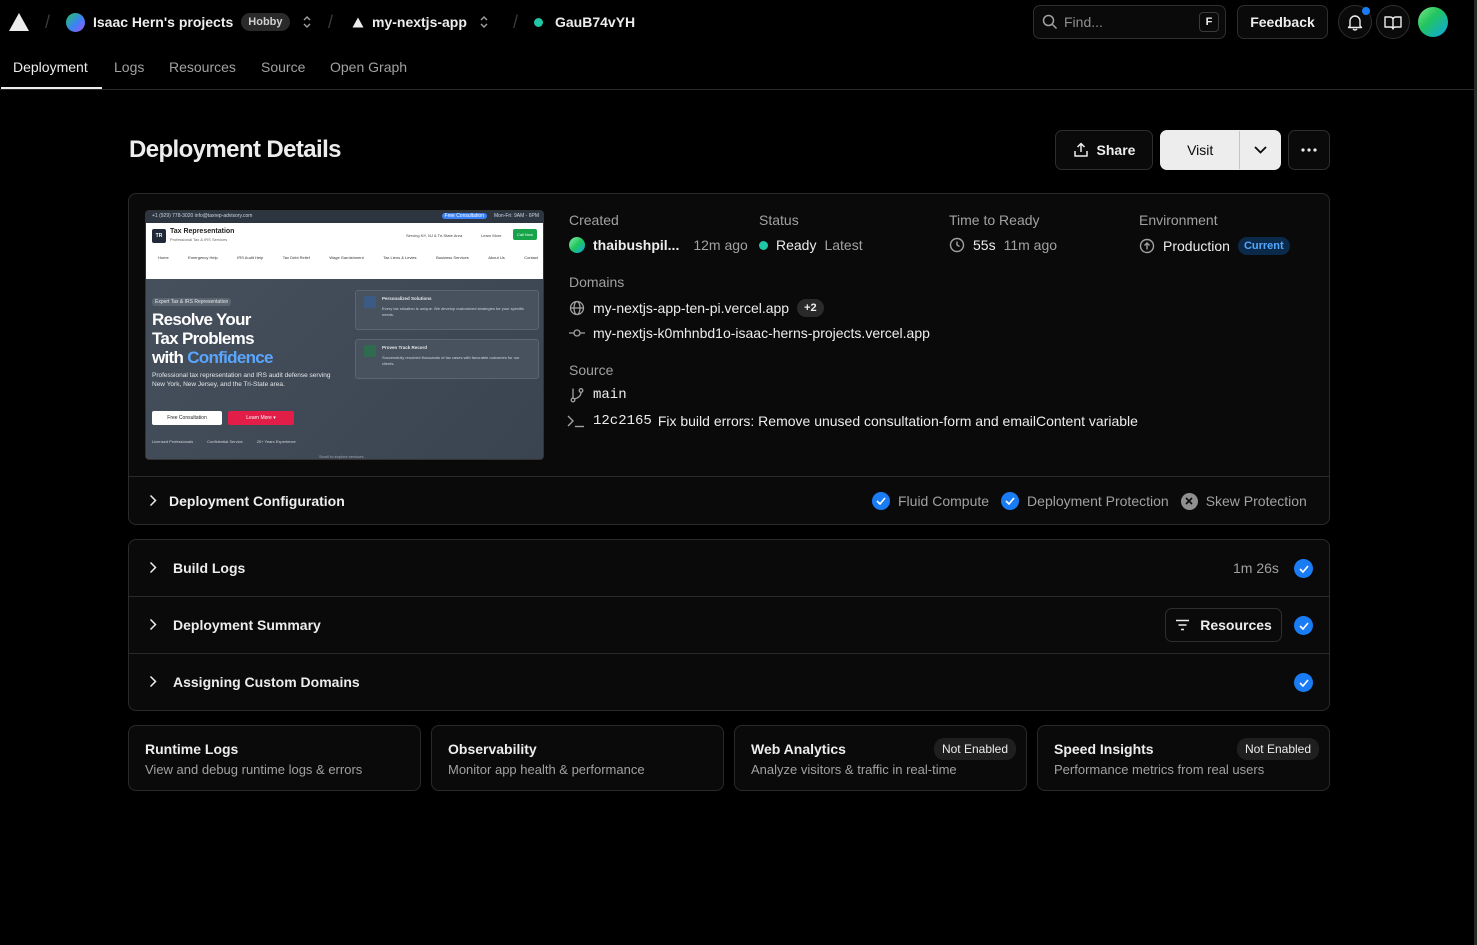  I want to click on build-logs-row, so click(729, 568).